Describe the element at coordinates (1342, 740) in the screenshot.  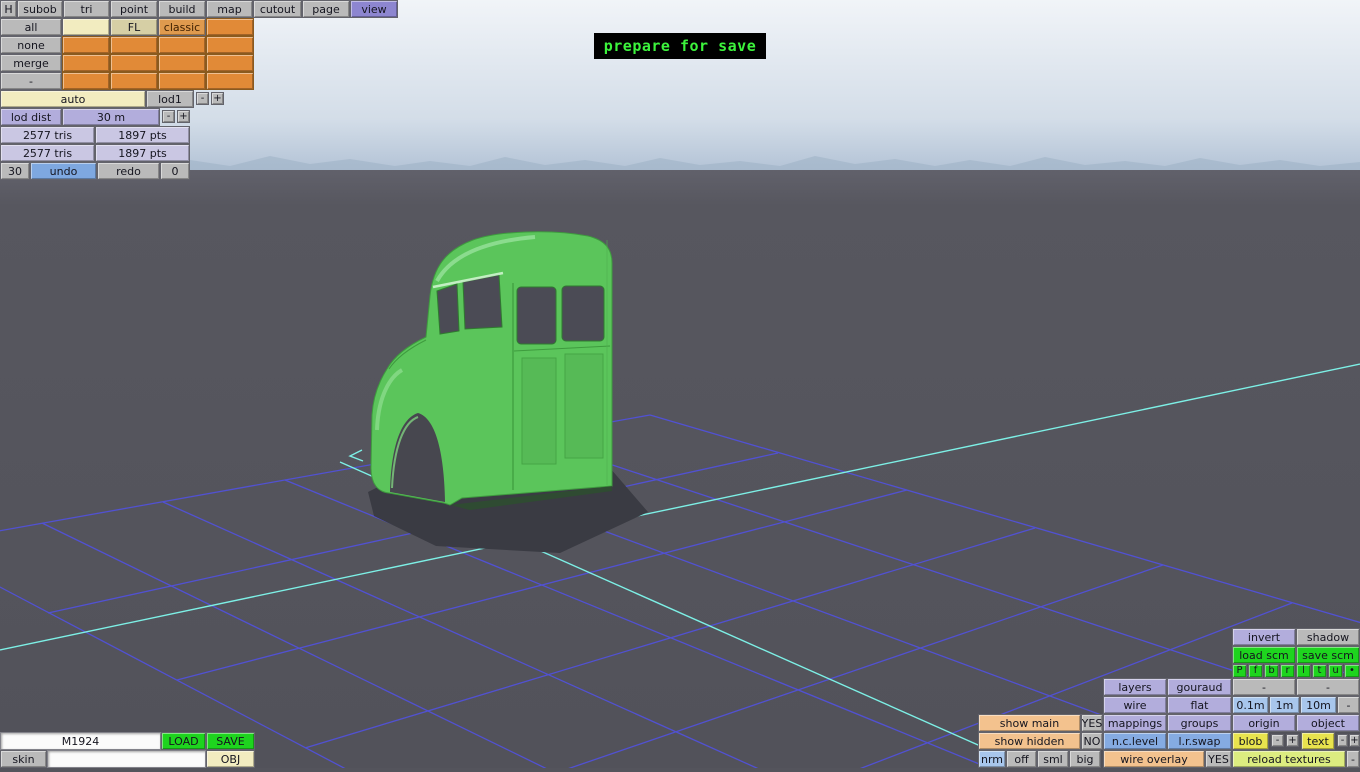
I see `text-minus-button: -` at that location.